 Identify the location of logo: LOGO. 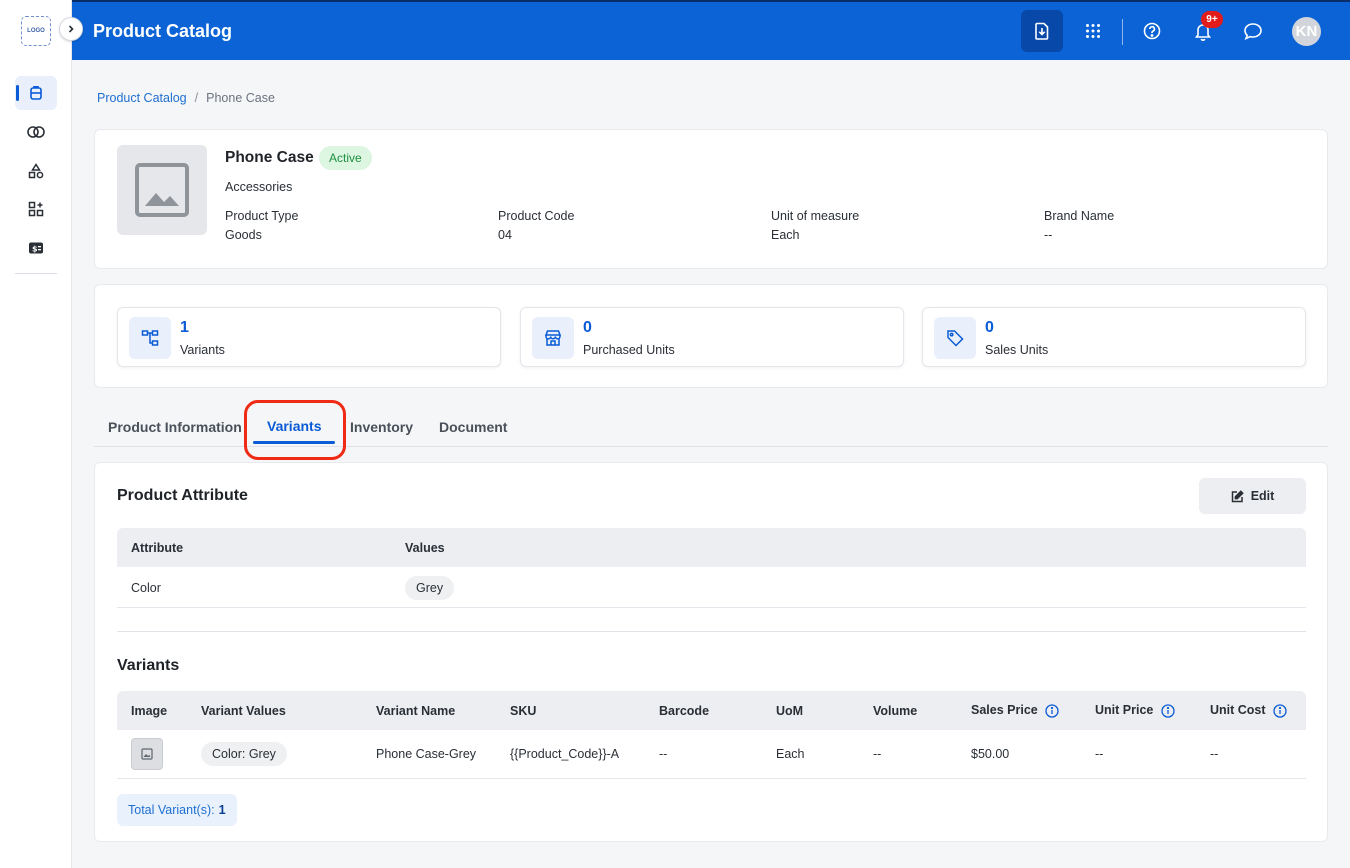
(36, 31).